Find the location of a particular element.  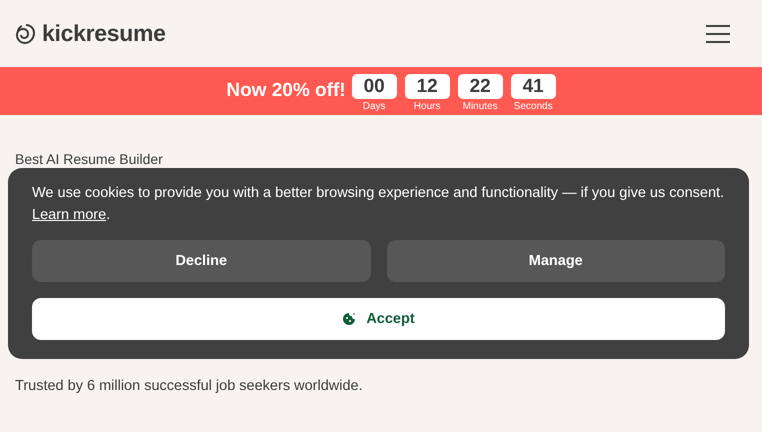

countdown-unit: Days is located at coordinates (374, 106).